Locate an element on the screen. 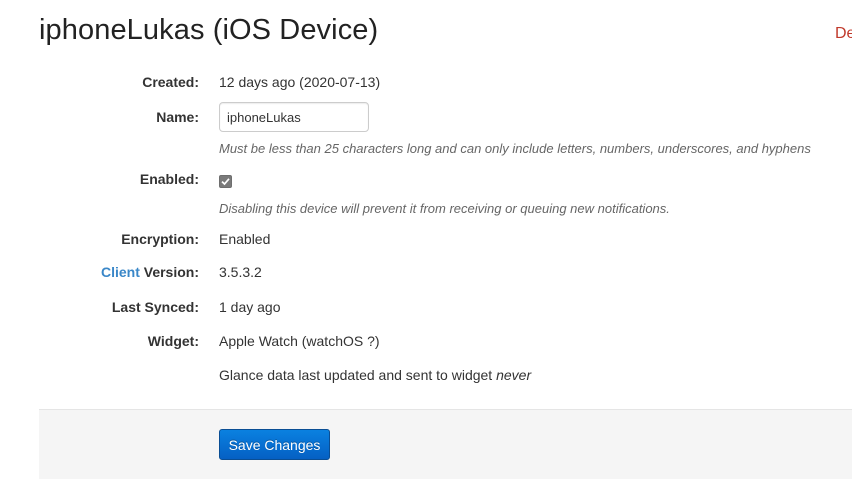 The height and width of the screenshot is (488, 852). created-value: 12 days ago (2020-07-13) is located at coordinates (300, 82).